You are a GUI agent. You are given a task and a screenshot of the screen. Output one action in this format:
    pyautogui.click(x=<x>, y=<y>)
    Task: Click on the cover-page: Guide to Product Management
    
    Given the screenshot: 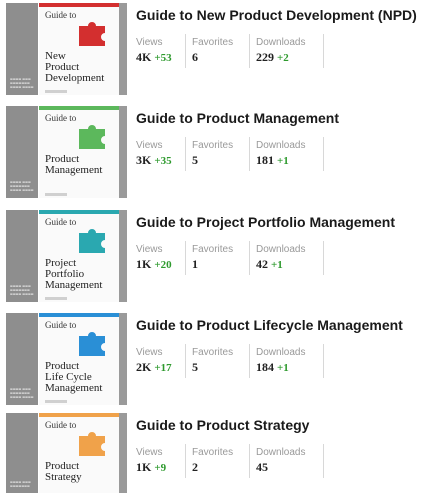 What is the action you would take?
    pyautogui.click(x=79, y=152)
    